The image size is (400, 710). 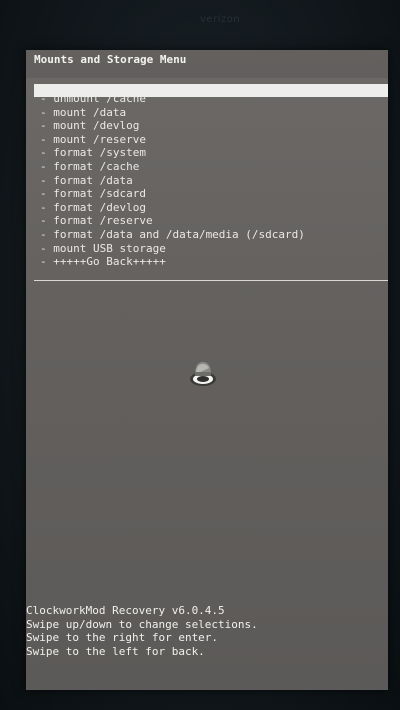 What do you see at coordinates (110, 59) in the screenshot?
I see `menu-title: Mounts and Storage Menu` at bounding box center [110, 59].